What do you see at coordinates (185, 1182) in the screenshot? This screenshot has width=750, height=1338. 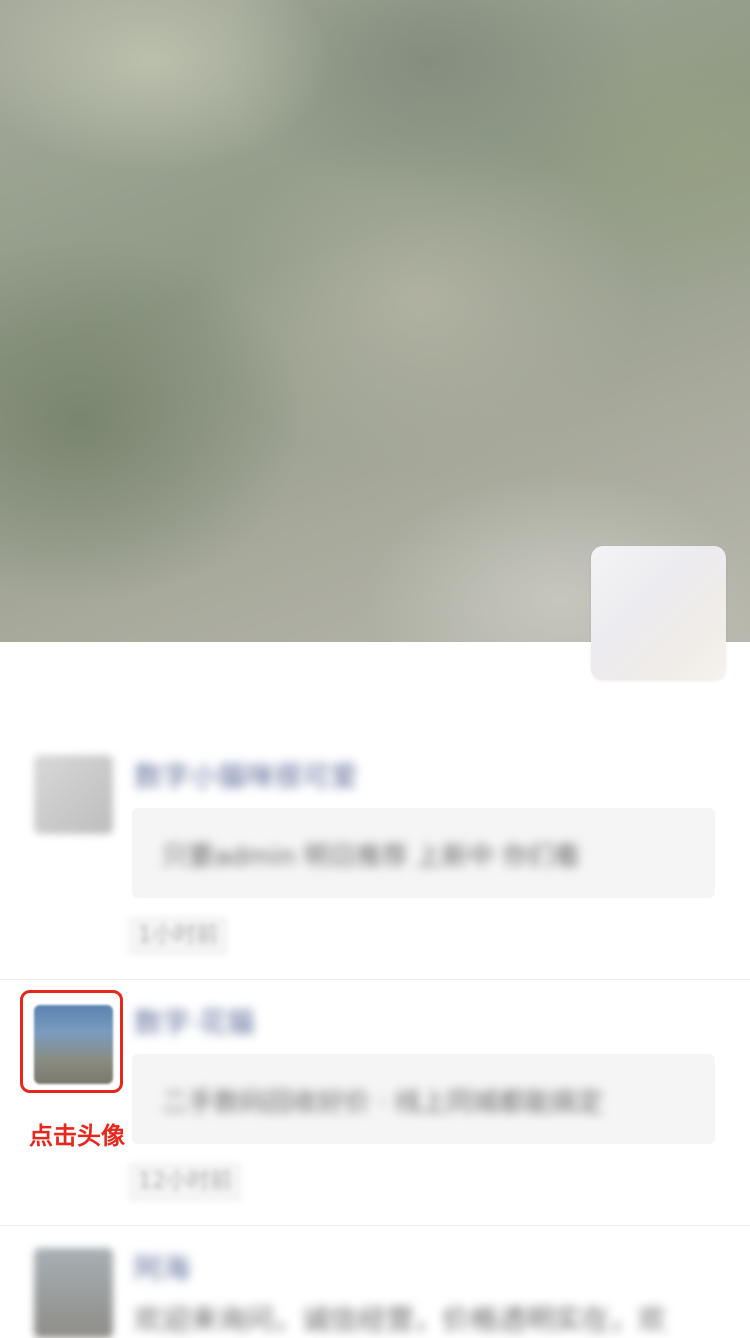 I see `post-time: 12小时前` at bounding box center [185, 1182].